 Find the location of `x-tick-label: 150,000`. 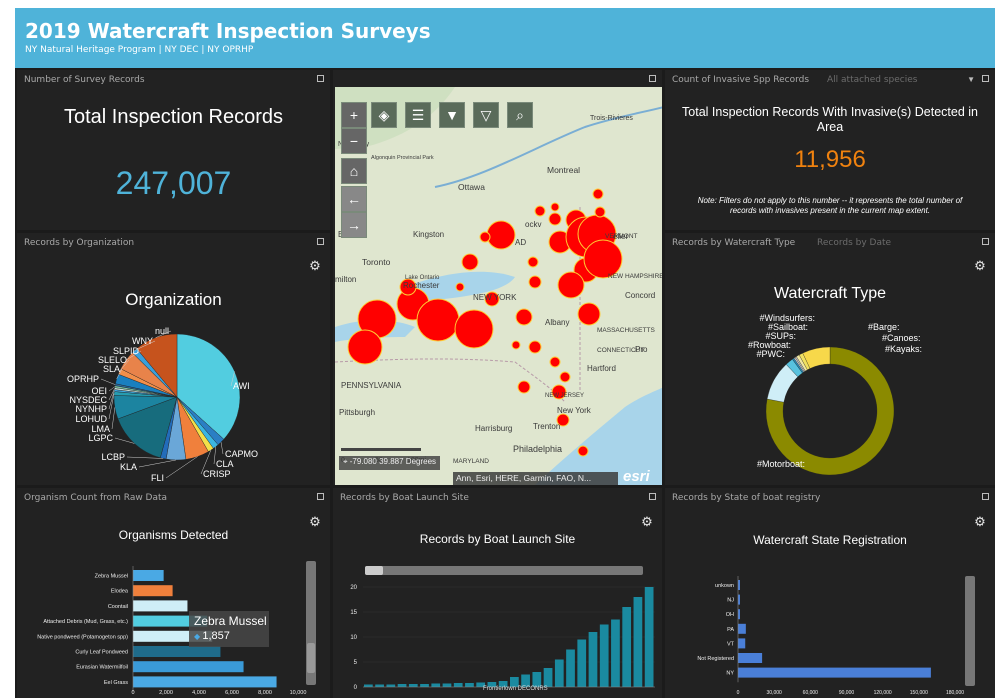

x-tick-label: 150,000 is located at coordinates (919, 693).